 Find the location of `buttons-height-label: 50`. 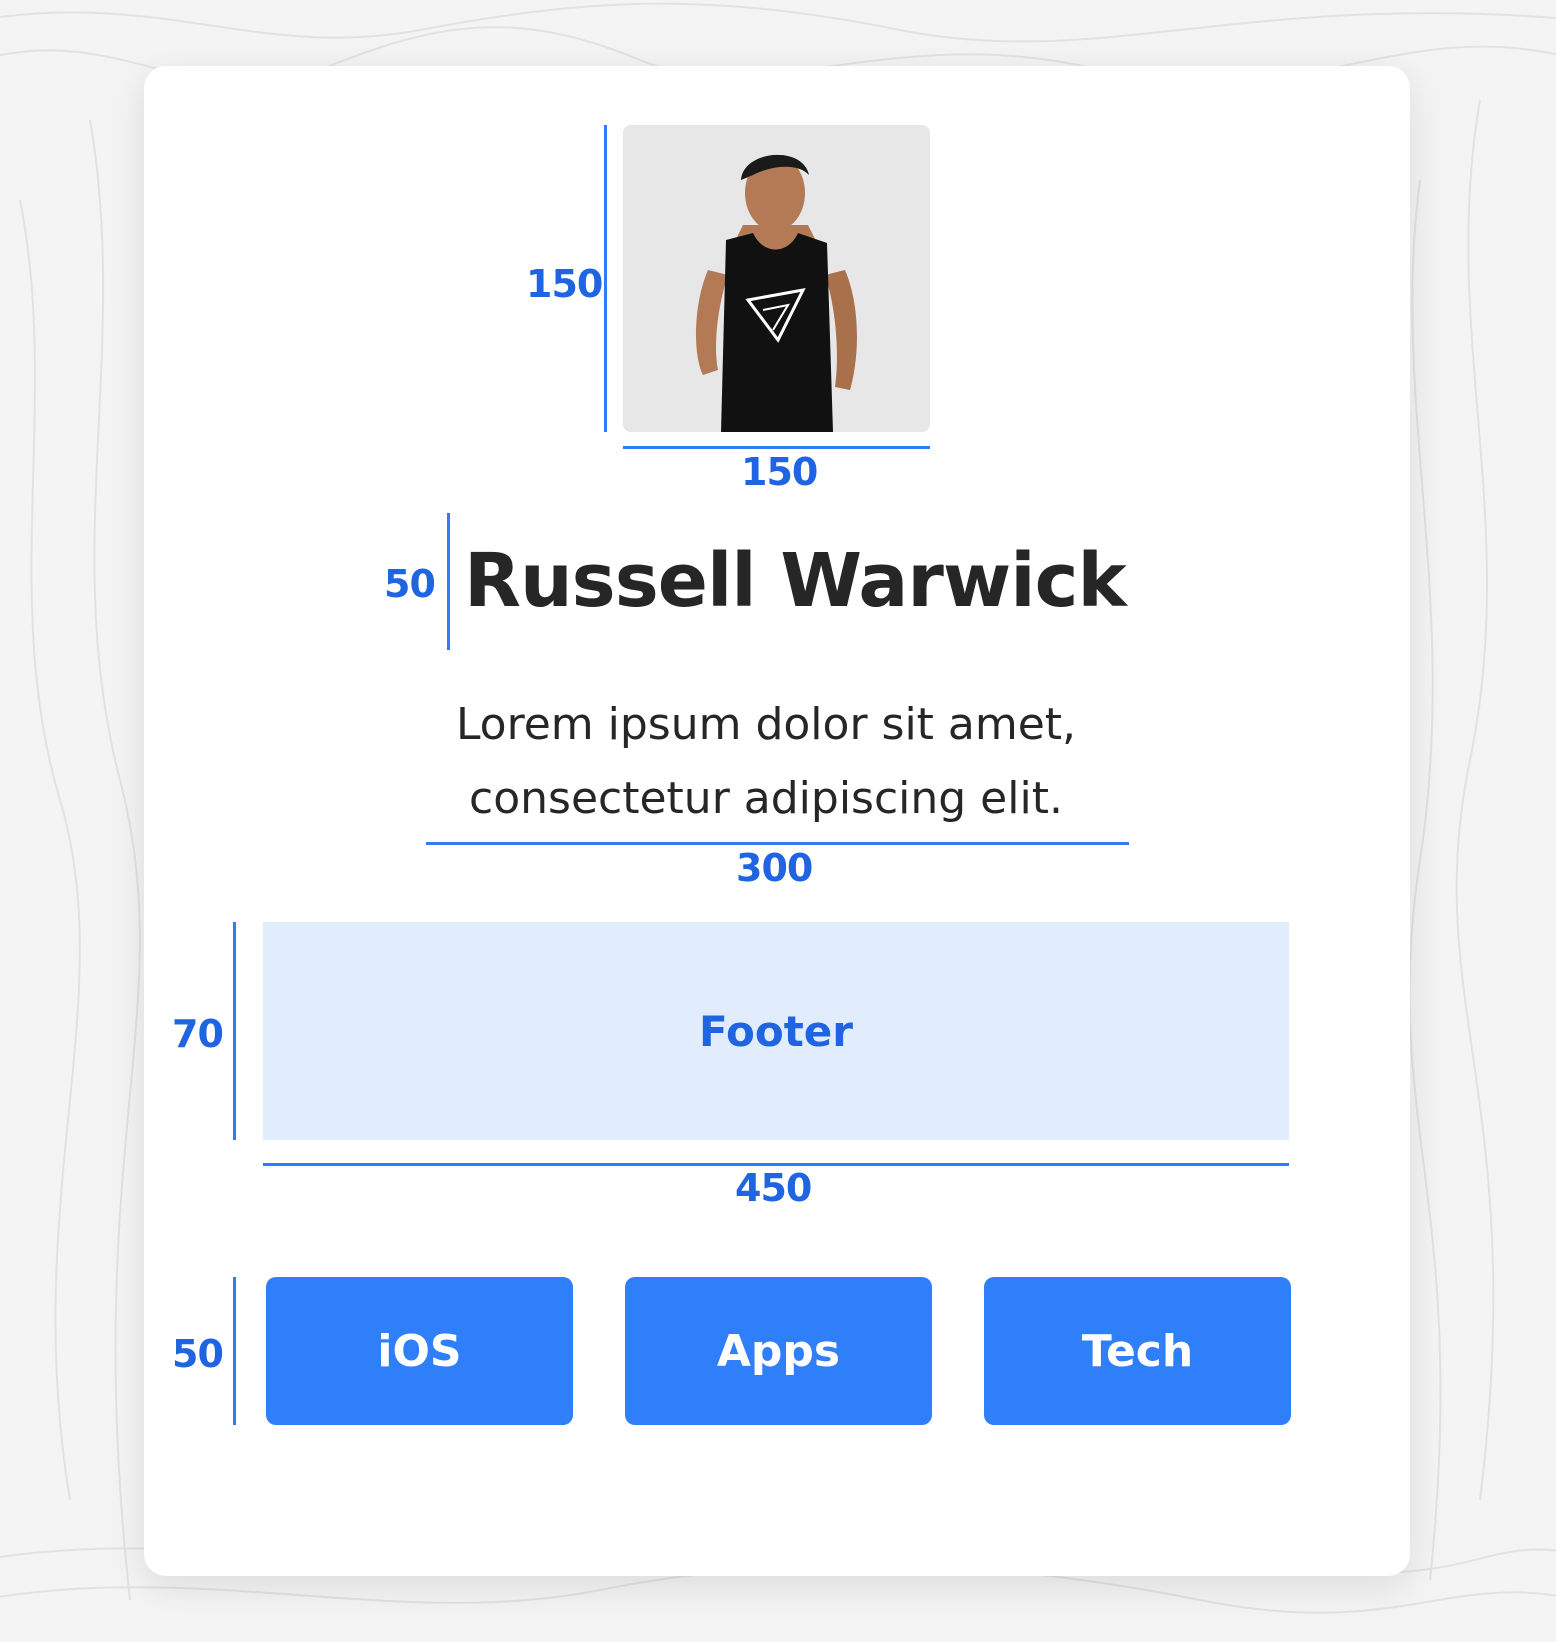

buttons-height-label: 50 is located at coordinates (198, 1354).